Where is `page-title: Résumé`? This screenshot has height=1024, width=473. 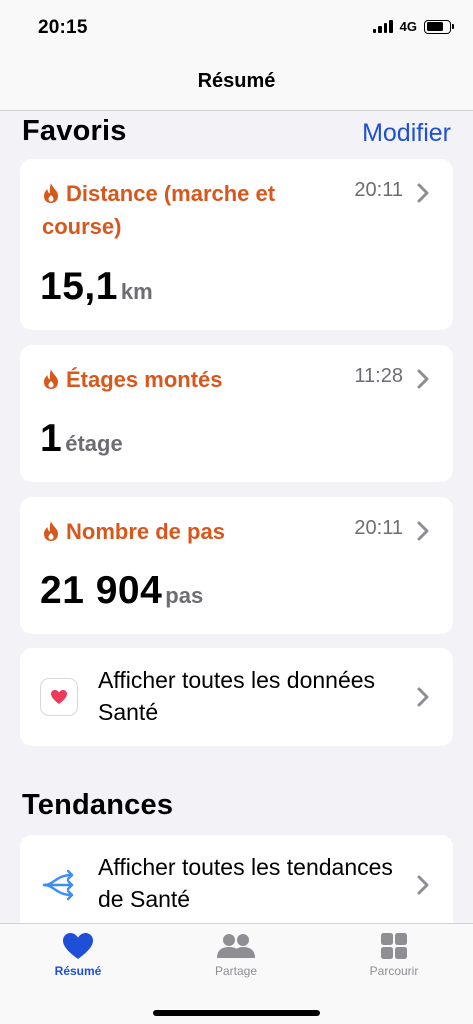 page-title: Résumé is located at coordinates (236, 80).